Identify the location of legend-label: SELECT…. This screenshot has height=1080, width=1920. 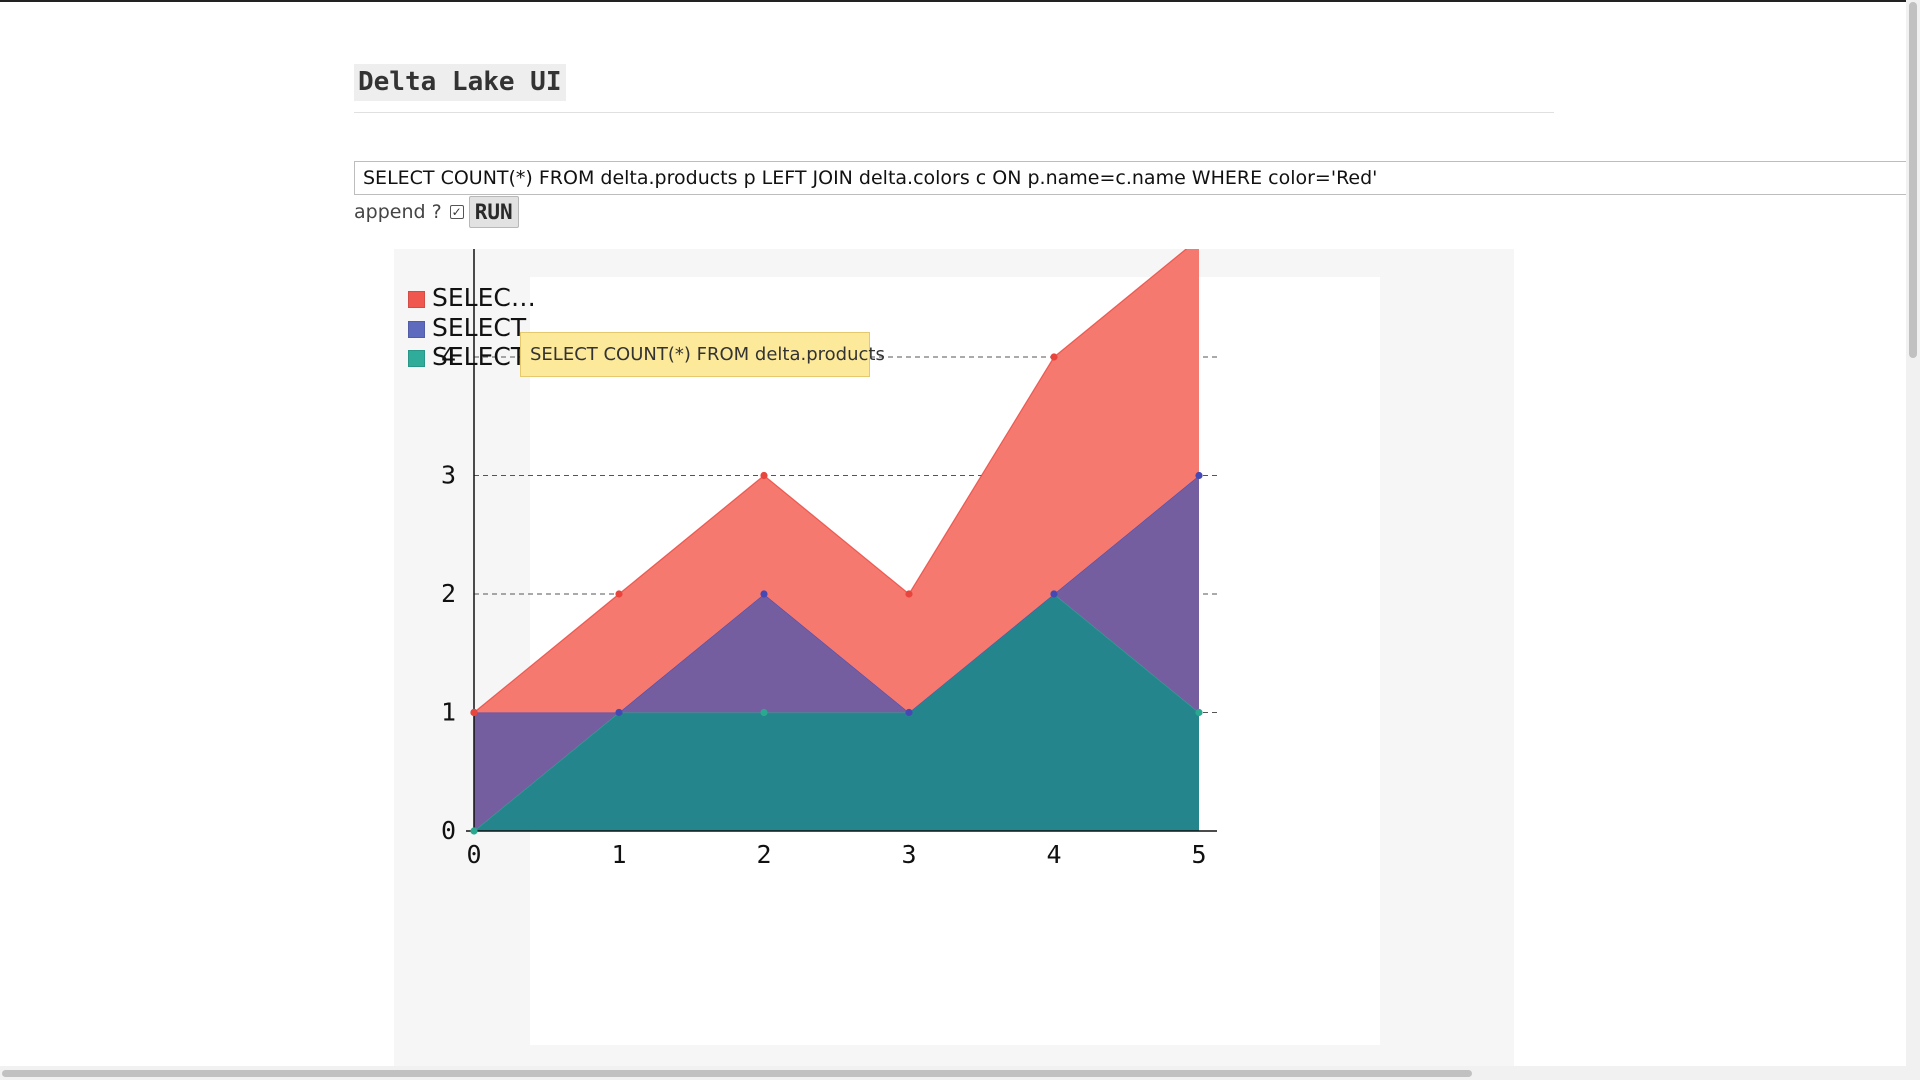
(491, 297).